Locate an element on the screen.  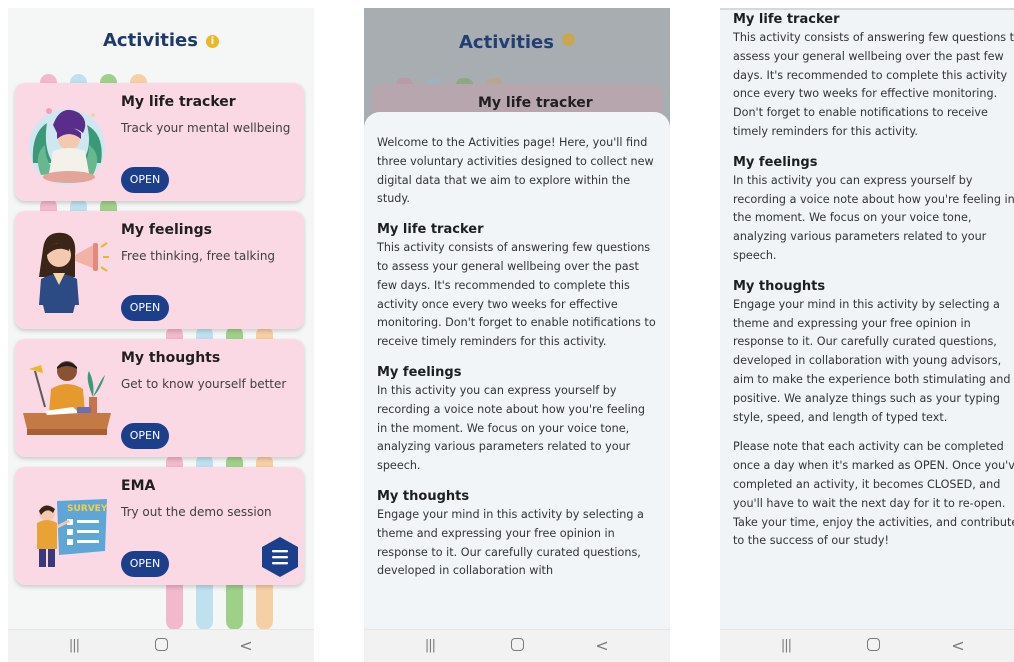
survey-illustration: SURVEY is located at coordinates (72, 533).